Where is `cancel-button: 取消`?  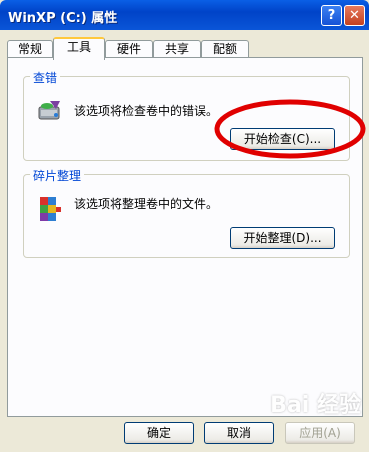 cancel-button: 取消 is located at coordinates (239, 433).